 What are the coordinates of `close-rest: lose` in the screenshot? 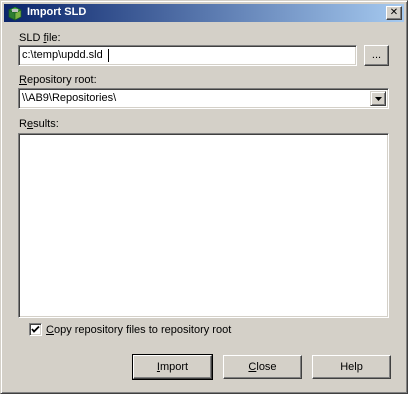 It's located at (266, 367).